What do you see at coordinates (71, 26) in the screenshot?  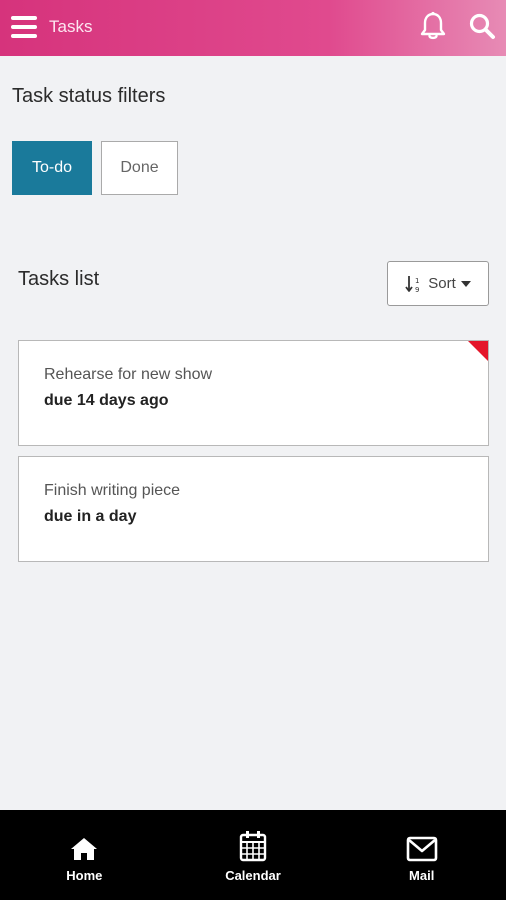 I see `page-title: Tasks` at bounding box center [71, 26].